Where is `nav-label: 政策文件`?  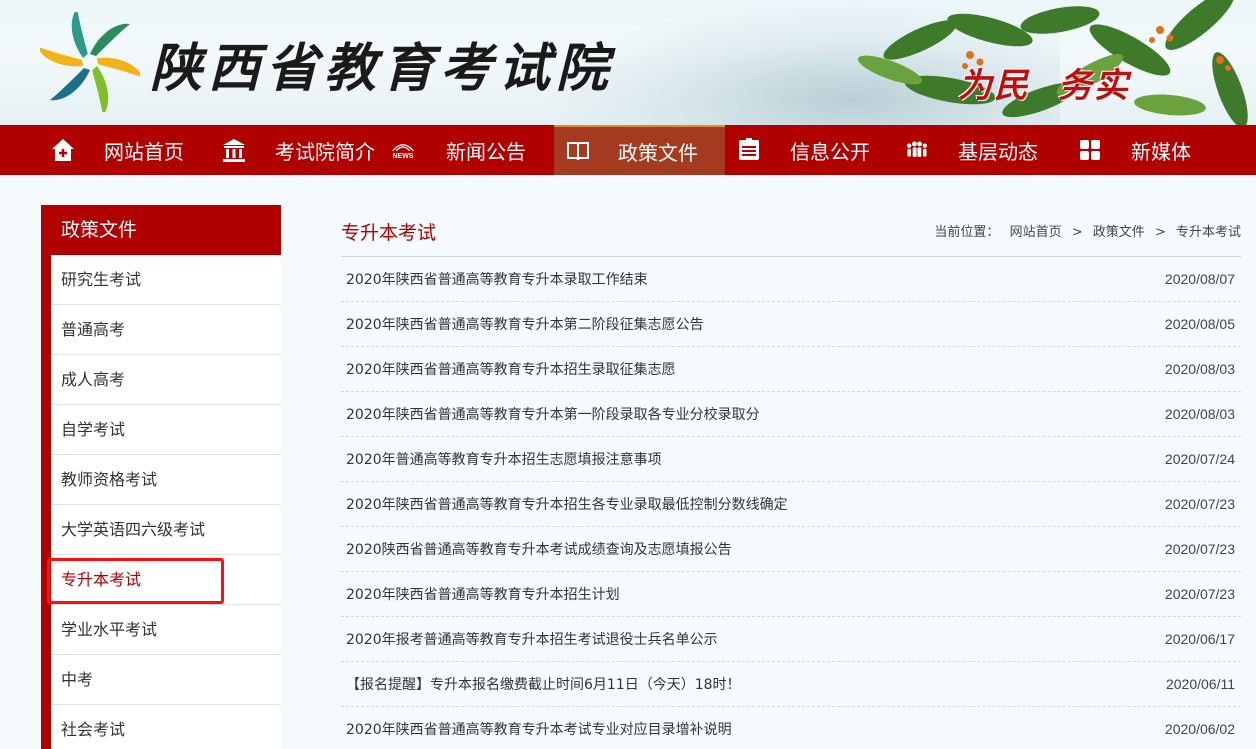 nav-label: 政策文件 is located at coordinates (658, 152).